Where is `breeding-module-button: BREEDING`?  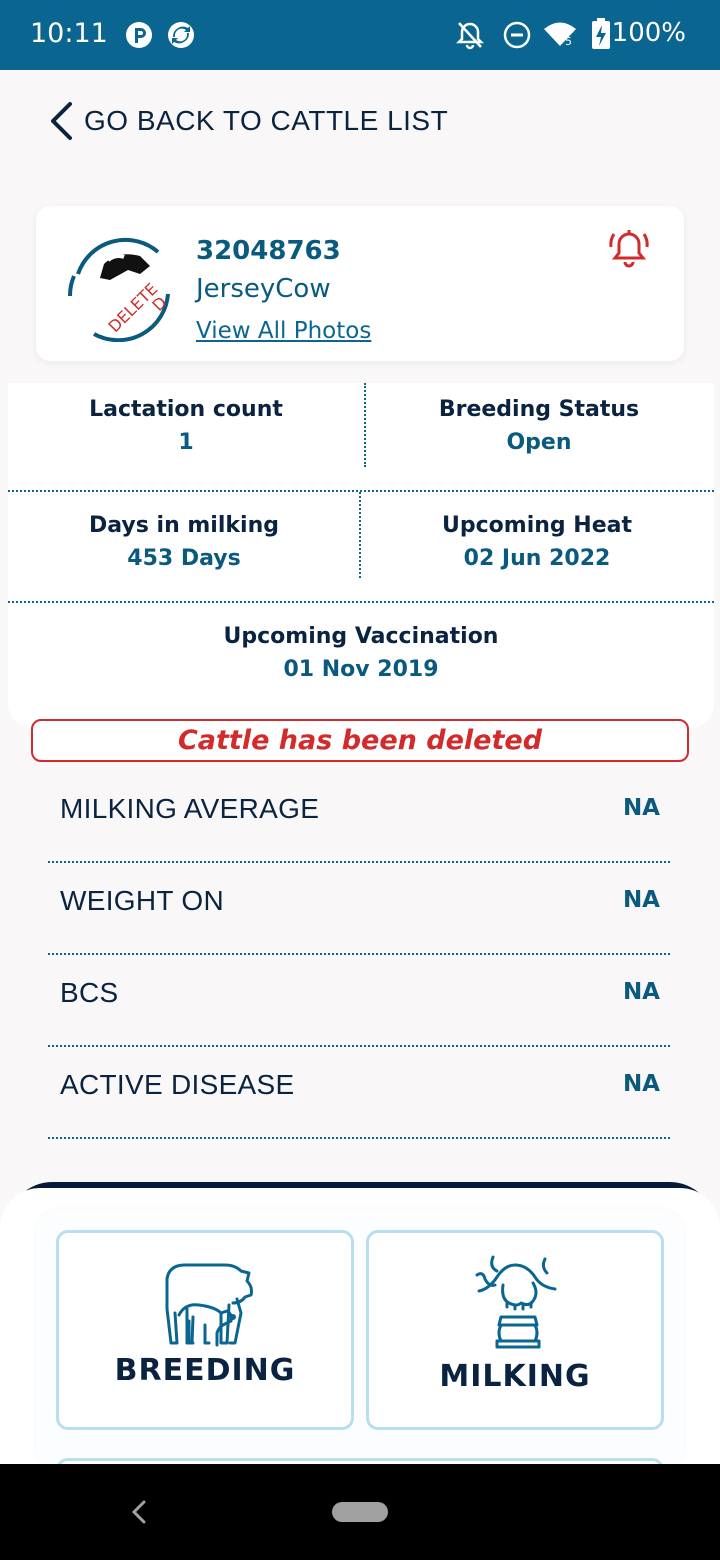 breeding-module-button: BREEDING is located at coordinates (205, 1330).